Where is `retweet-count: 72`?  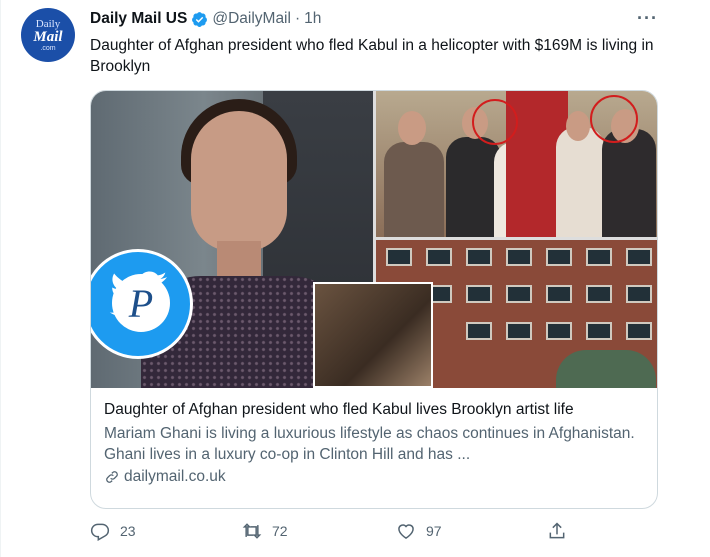 retweet-count: 72 is located at coordinates (280, 531).